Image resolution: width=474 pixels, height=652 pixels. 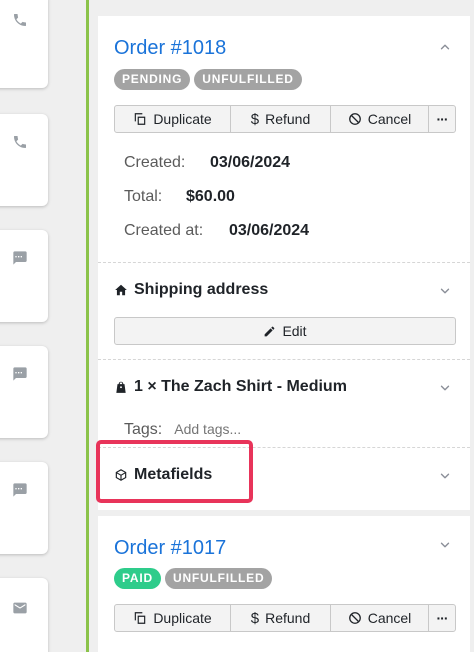 I want to click on chevron-up-icon, so click(x=445, y=47).